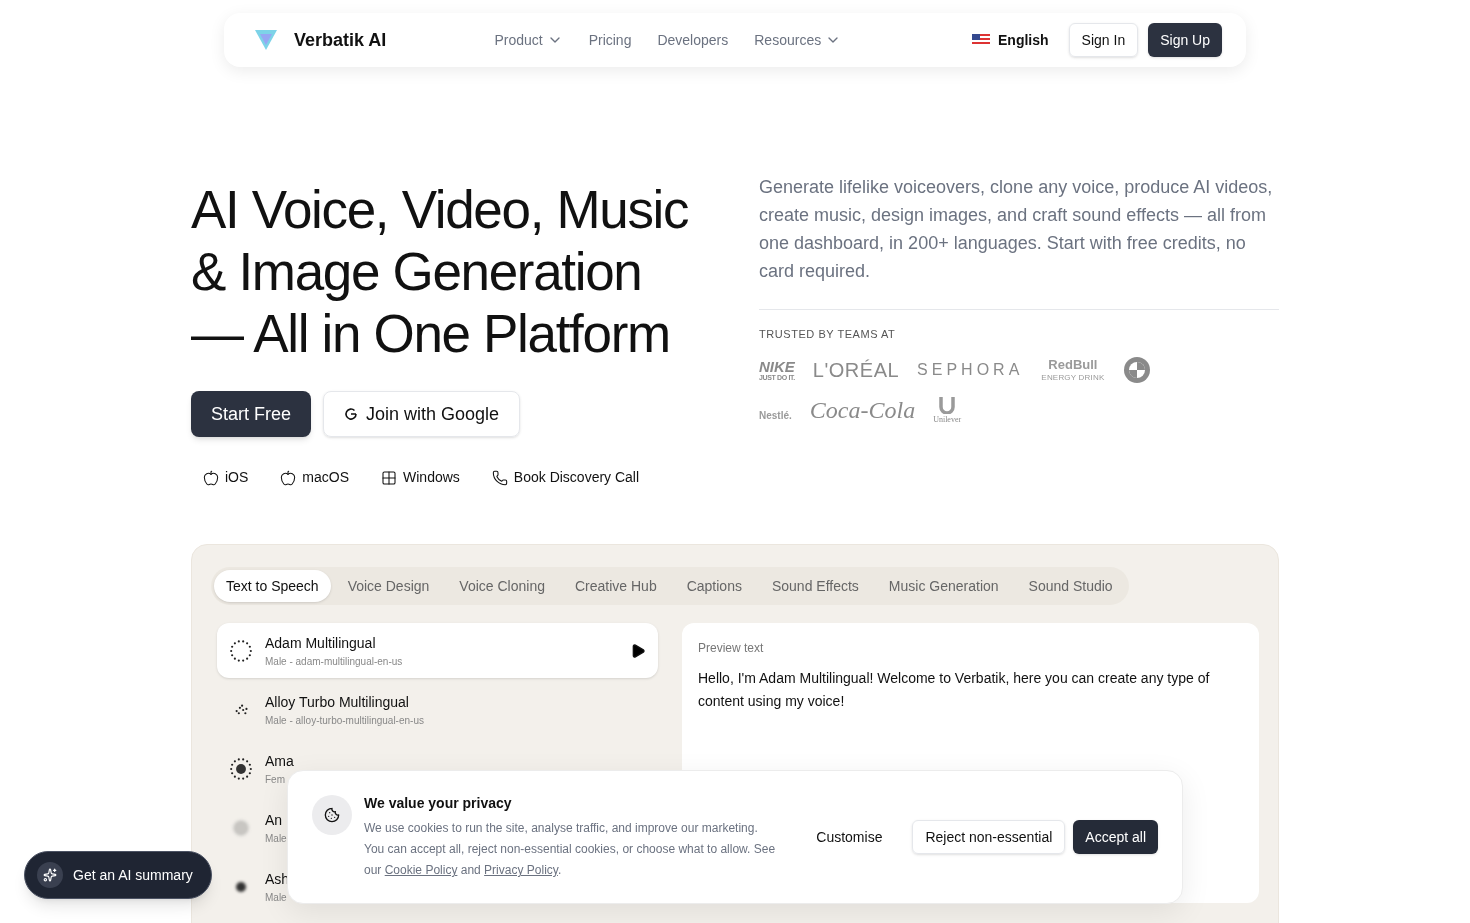 The width and height of the screenshot is (1470, 923). Describe the element at coordinates (954, 690) in the screenshot. I see `preview-text: Hello, I'm Adam Multilingual! Welcome to Verbatik, here you can create any type of content using my voice!` at that location.